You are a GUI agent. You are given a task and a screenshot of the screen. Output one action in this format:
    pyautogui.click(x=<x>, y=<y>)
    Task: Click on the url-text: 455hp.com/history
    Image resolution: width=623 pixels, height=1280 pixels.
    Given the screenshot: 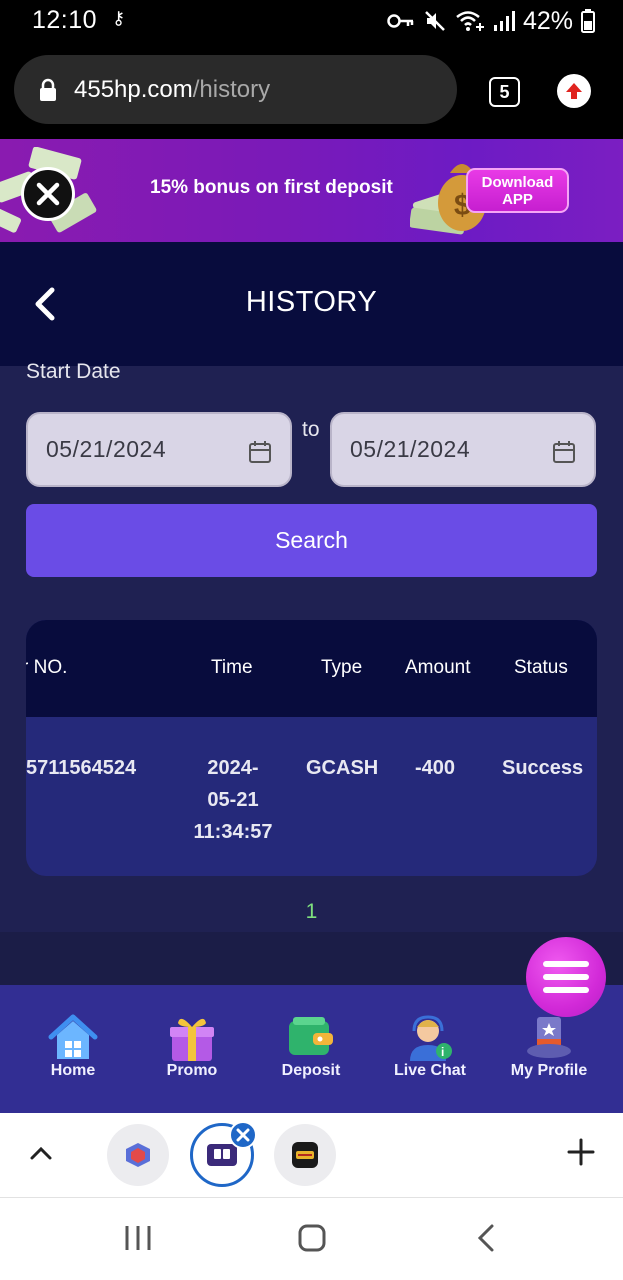 What is the action you would take?
    pyautogui.click(x=172, y=90)
    